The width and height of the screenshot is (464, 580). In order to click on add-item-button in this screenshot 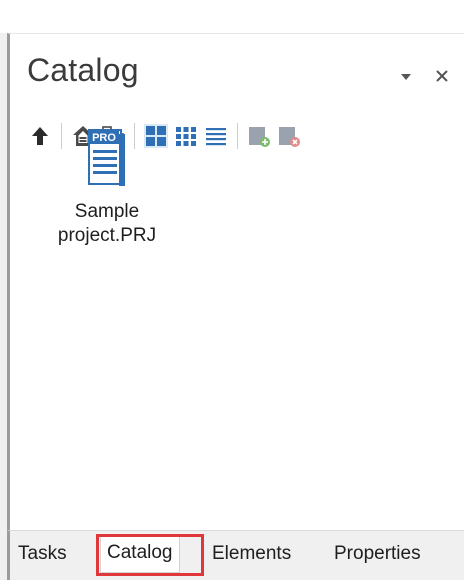, I will do `click(259, 136)`.